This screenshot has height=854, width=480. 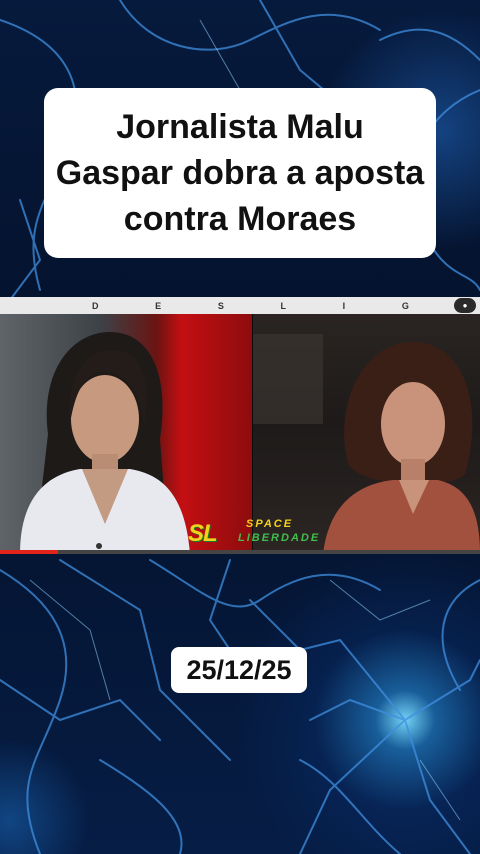 I want to click on date-text: 25/12/25, so click(x=239, y=669).